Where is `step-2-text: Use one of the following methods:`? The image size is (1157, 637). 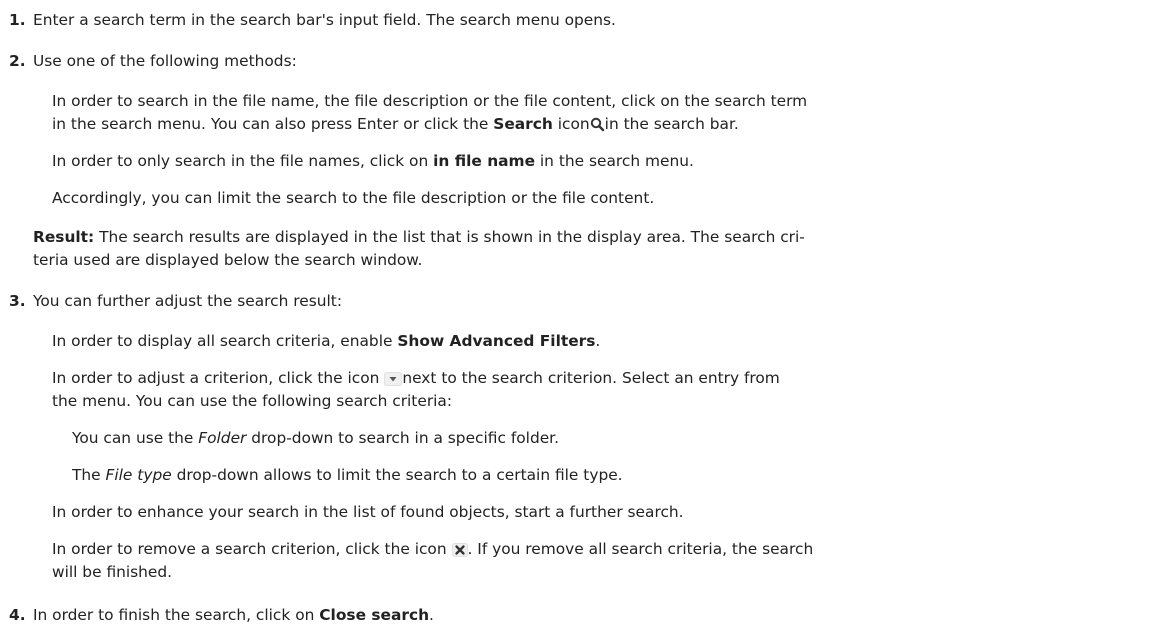
step-2-text: Use one of the following methods: is located at coordinates (165, 61).